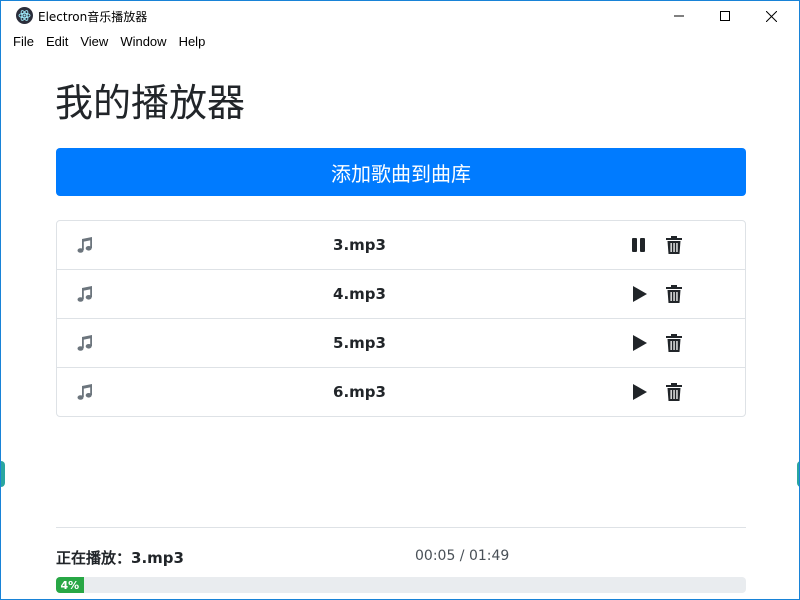 The width and height of the screenshot is (800, 600). I want to click on menu-help: Help, so click(192, 42).